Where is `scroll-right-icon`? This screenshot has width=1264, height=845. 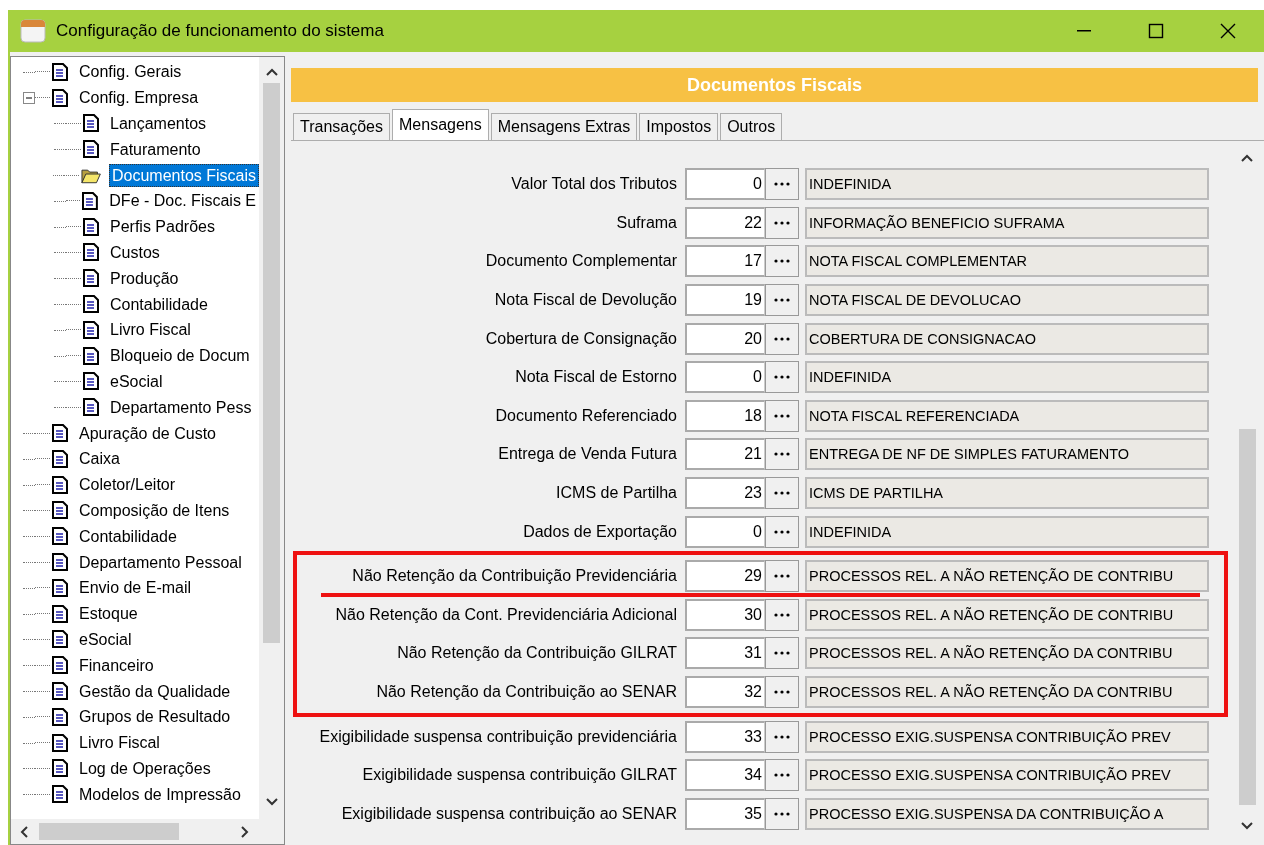 scroll-right-icon is located at coordinates (245, 831).